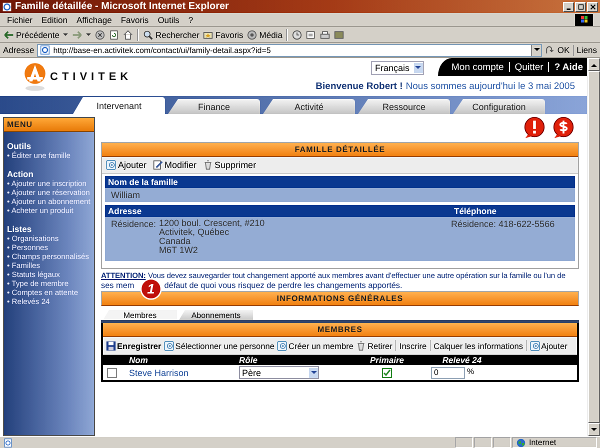 The image size is (600, 448). Describe the element at coordinates (20, 174) in the screenshot. I see `menu-section-title: Action` at that location.